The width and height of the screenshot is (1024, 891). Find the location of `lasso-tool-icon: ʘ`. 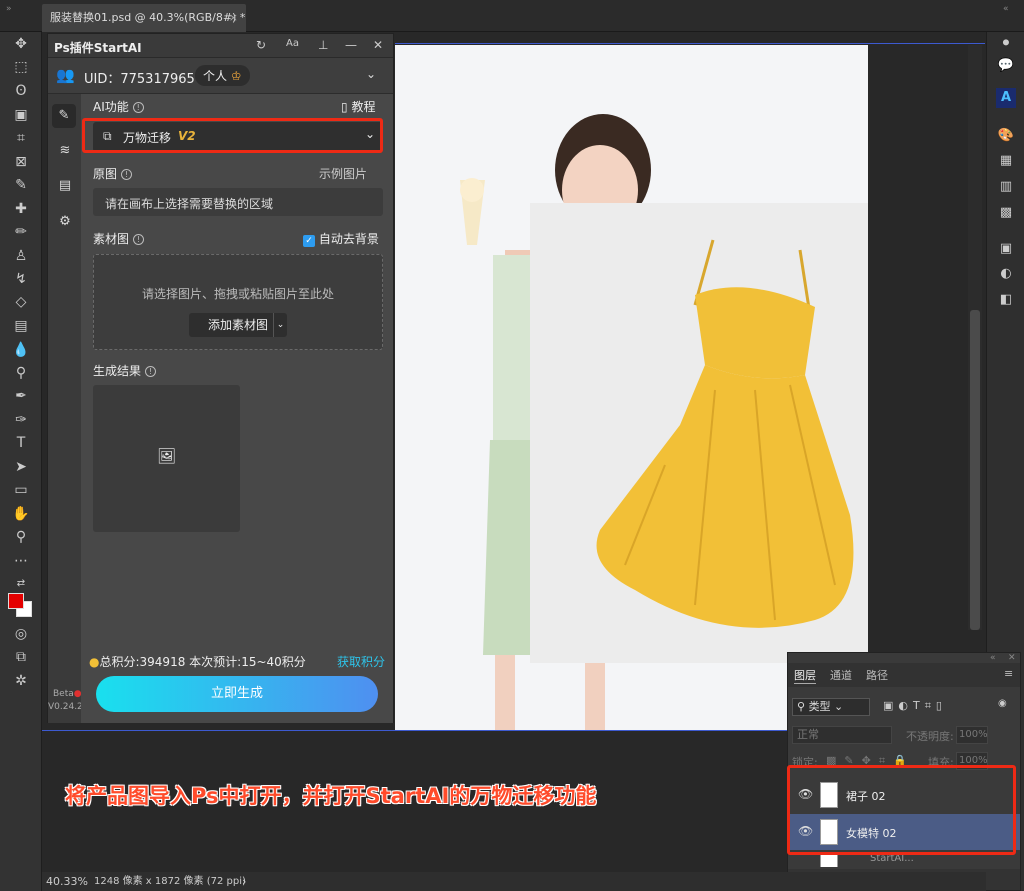

lasso-tool-icon: ʘ is located at coordinates (21, 91).